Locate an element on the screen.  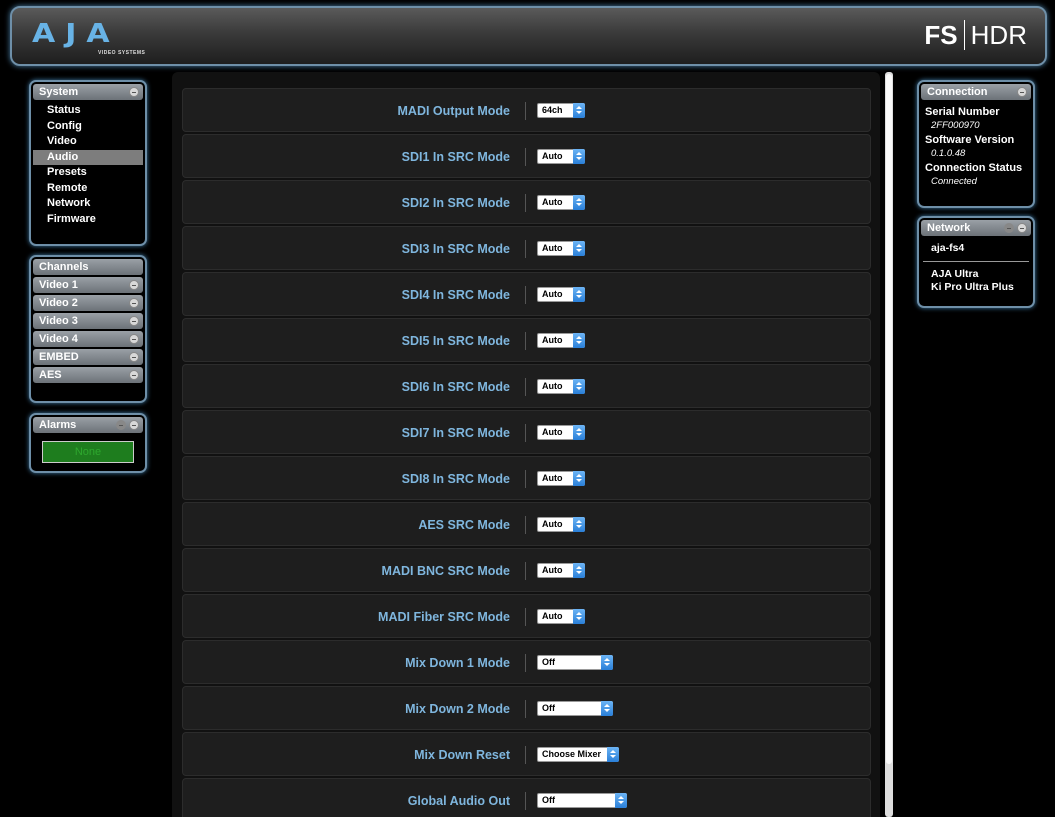
channel-item-label: Video 2 is located at coordinates (58, 303).